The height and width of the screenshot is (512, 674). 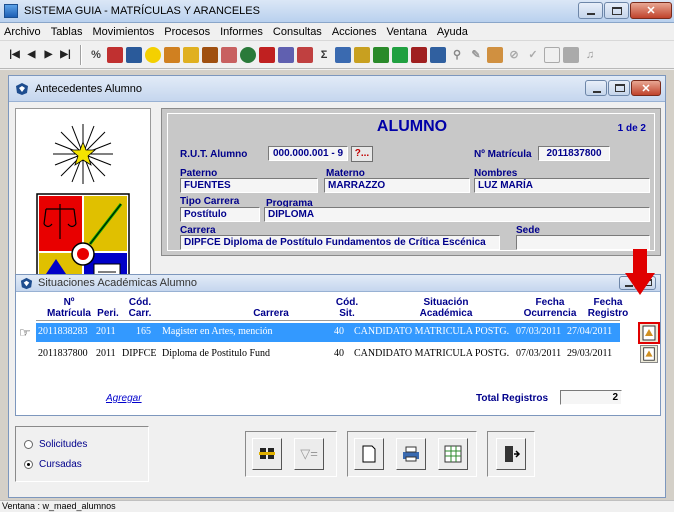 I want to click on sum-icon: Σ, so click(x=324, y=55).